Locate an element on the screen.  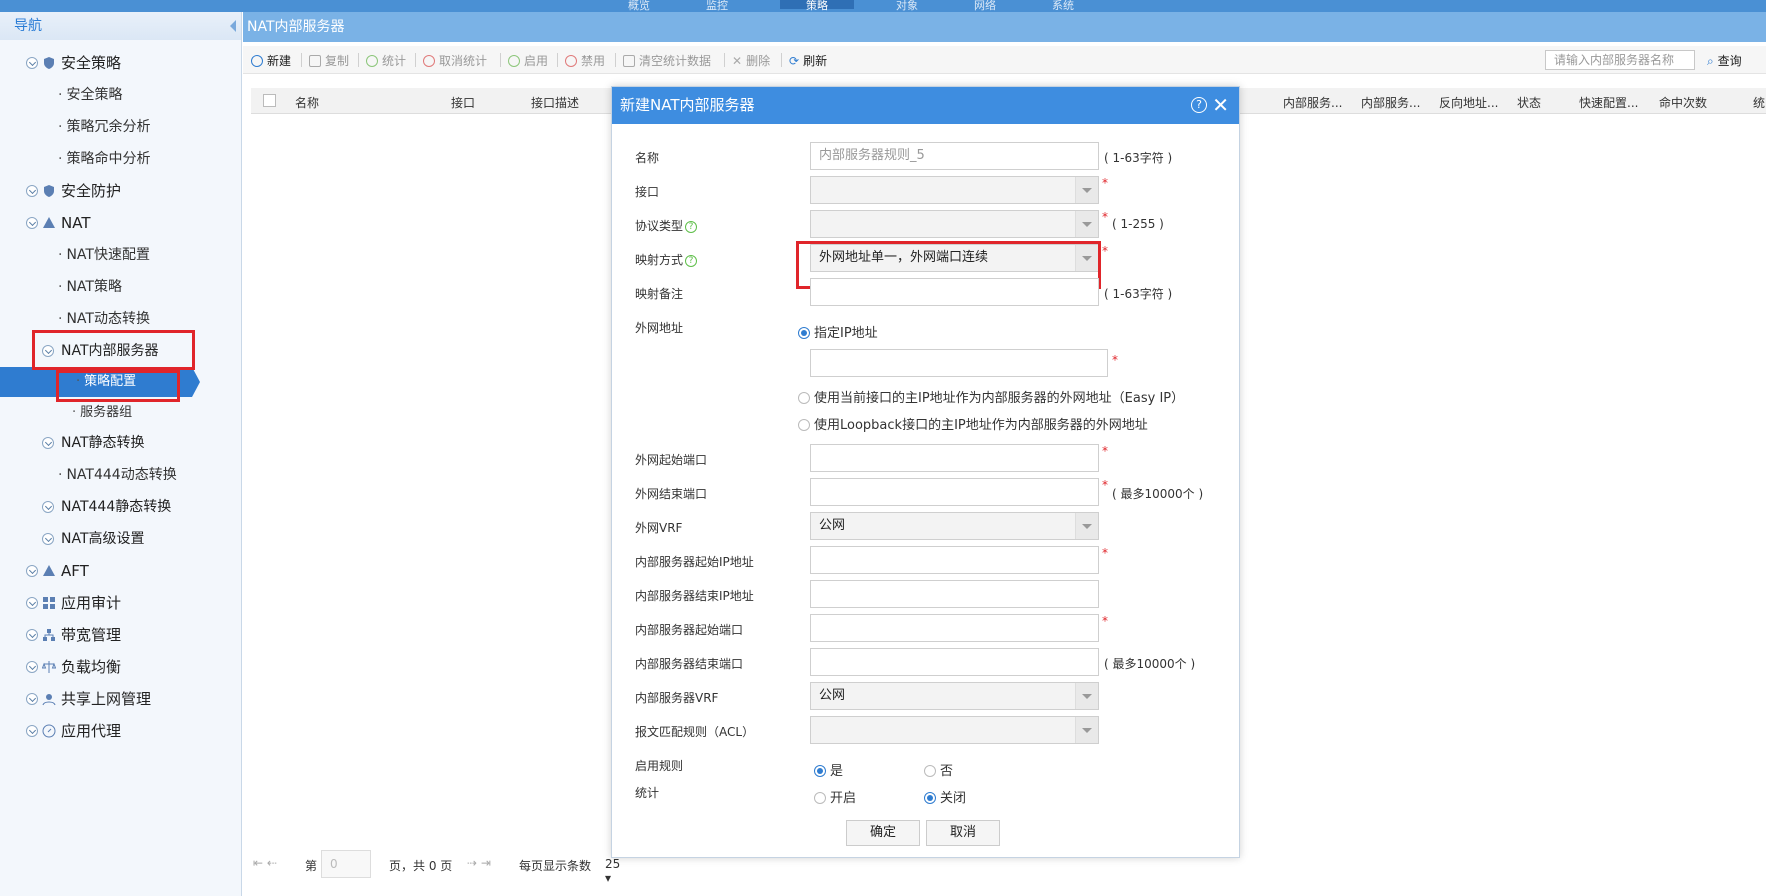
ext-vrf-label: 外网VRF is located at coordinates (659, 528).